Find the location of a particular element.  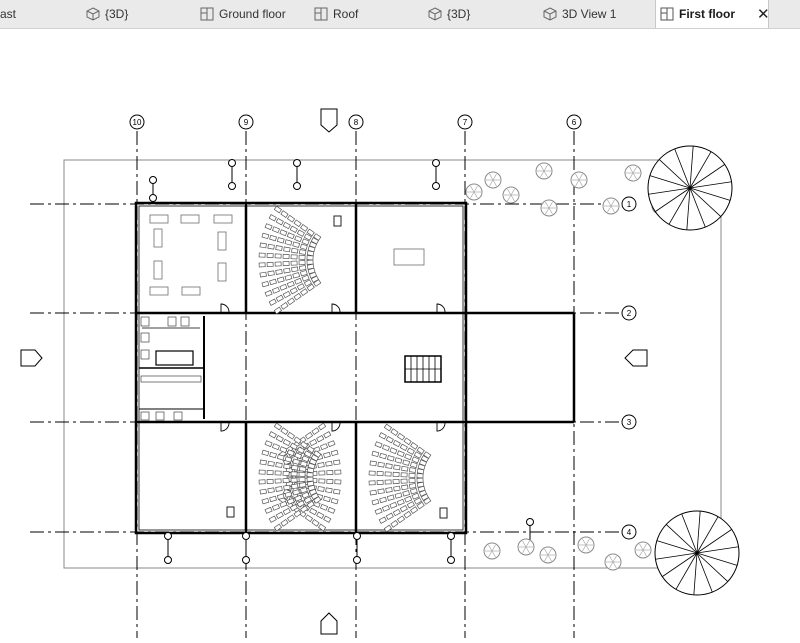

grid-bubble-8: 8 is located at coordinates (356, 122).